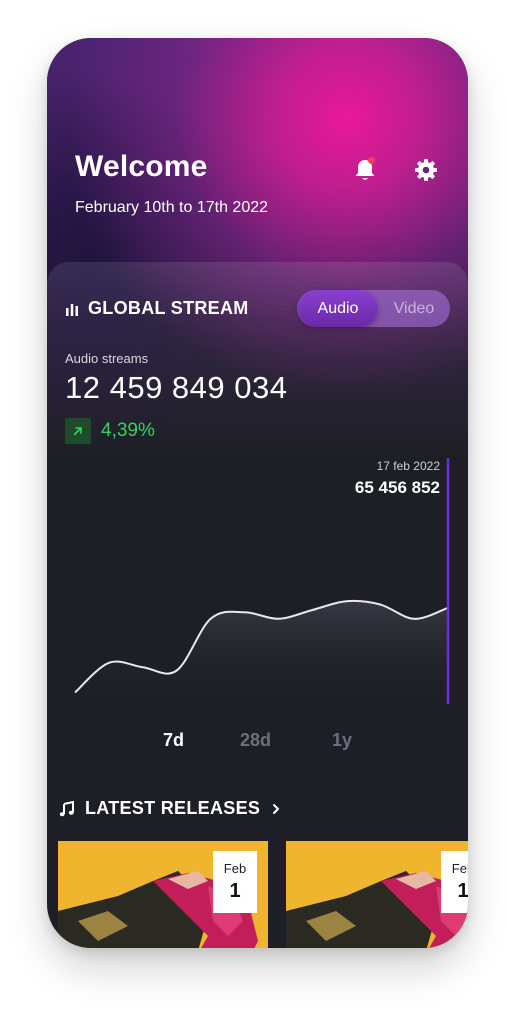 The width and height of the screenshot is (506, 1023). I want to click on latest-releases-title: LATEST RELEASES, so click(173, 808).